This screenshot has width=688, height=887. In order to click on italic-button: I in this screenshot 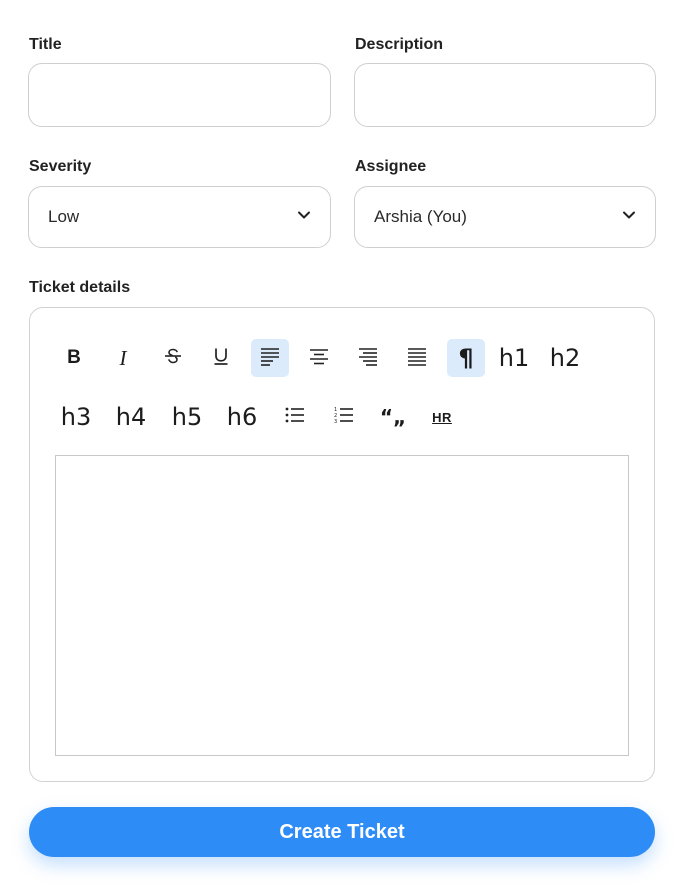, I will do `click(123, 358)`.